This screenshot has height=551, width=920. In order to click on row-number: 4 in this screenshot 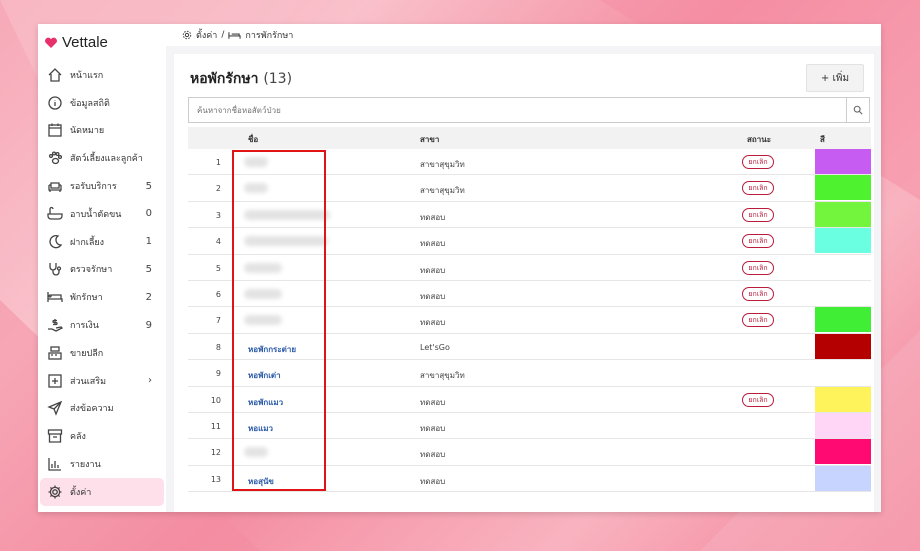, I will do `click(218, 242)`.